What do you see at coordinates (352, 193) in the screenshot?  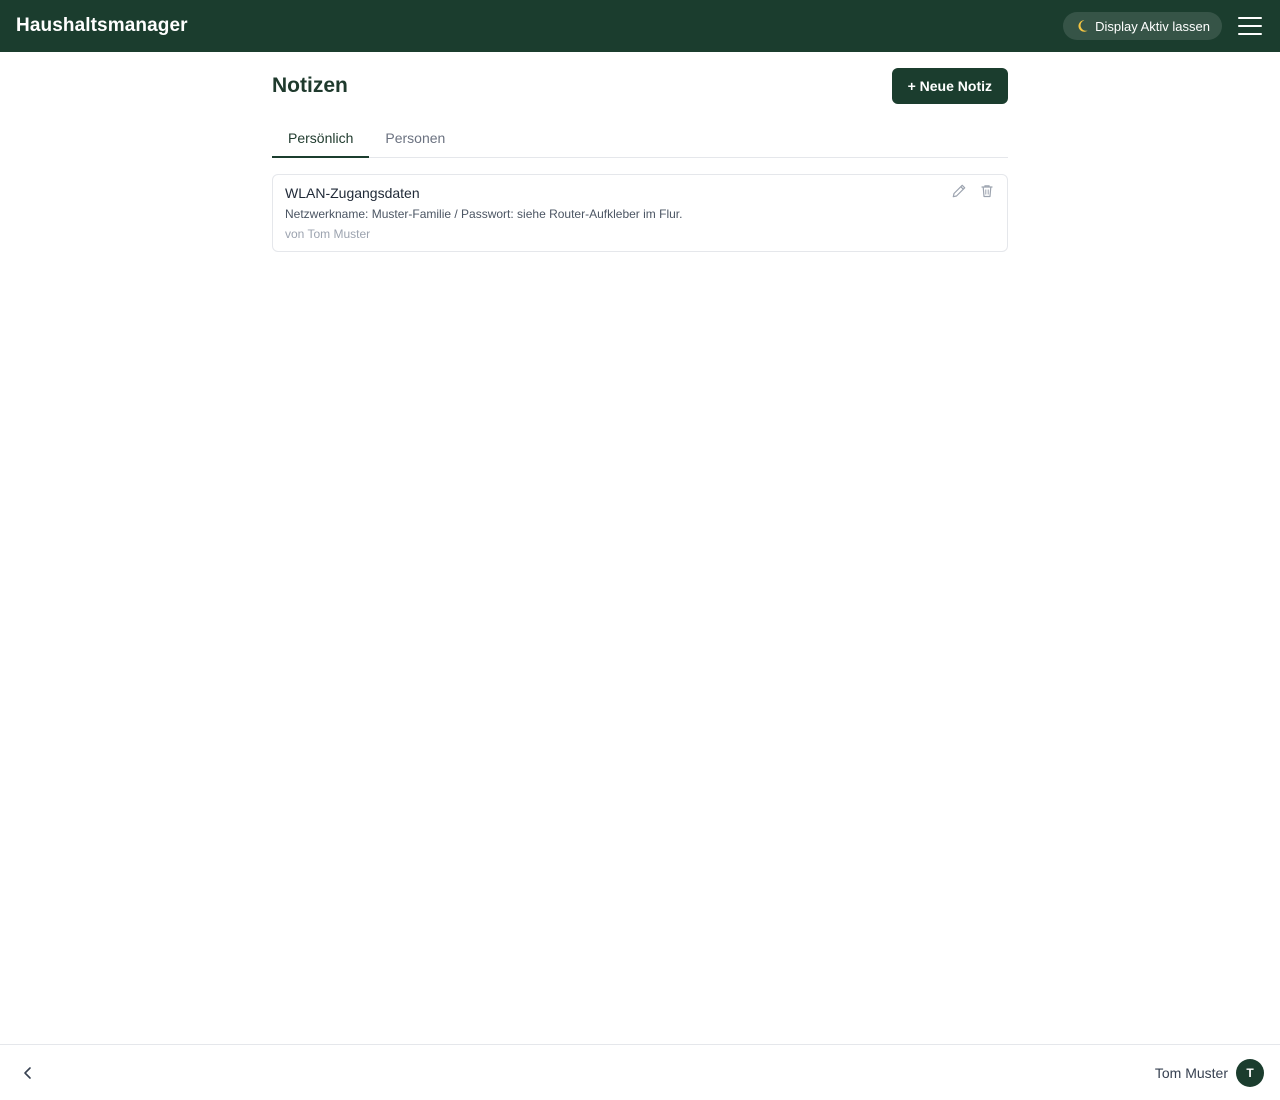 I see `note-title: WLAN-Zugangsdaten` at bounding box center [352, 193].